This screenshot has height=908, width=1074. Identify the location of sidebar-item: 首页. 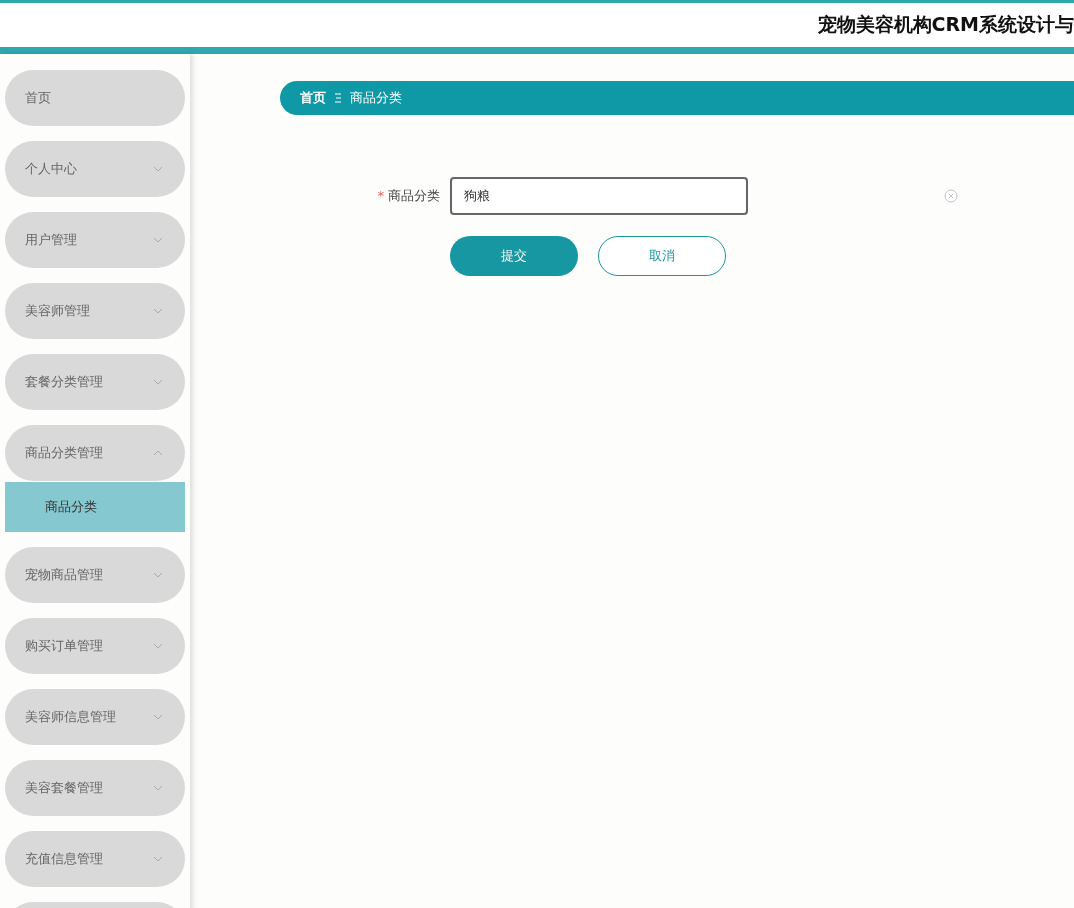
(95, 98).